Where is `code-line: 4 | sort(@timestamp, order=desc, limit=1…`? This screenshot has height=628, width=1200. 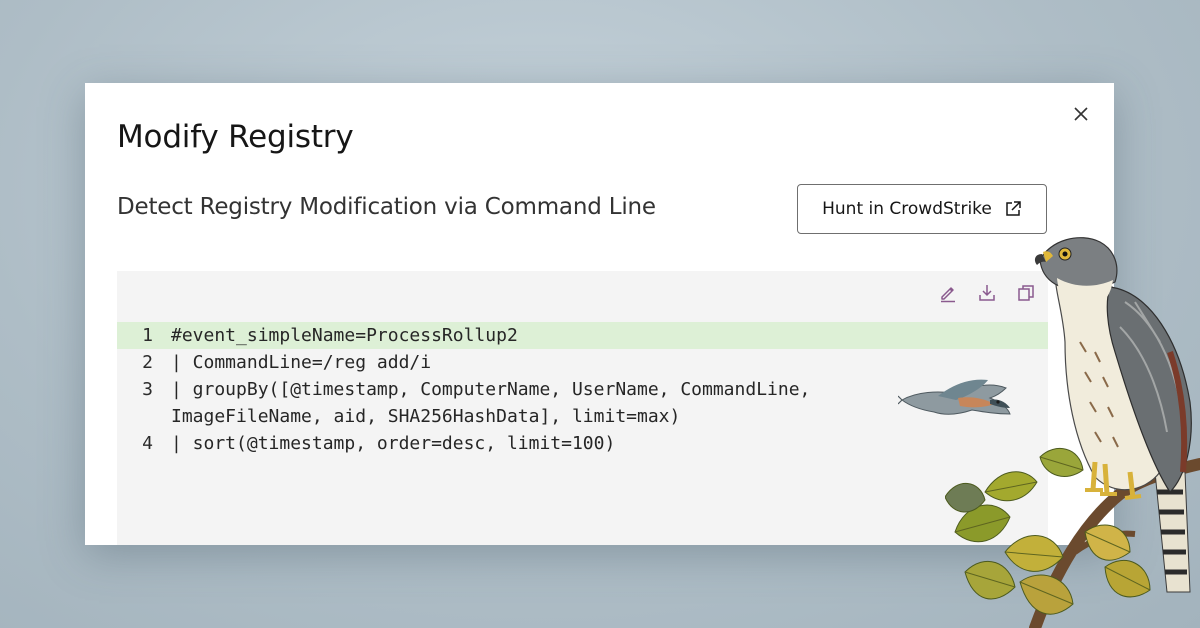
code-line: 4 | sort(@timestamp, order=desc, limit=1… is located at coordinates (582, 443).